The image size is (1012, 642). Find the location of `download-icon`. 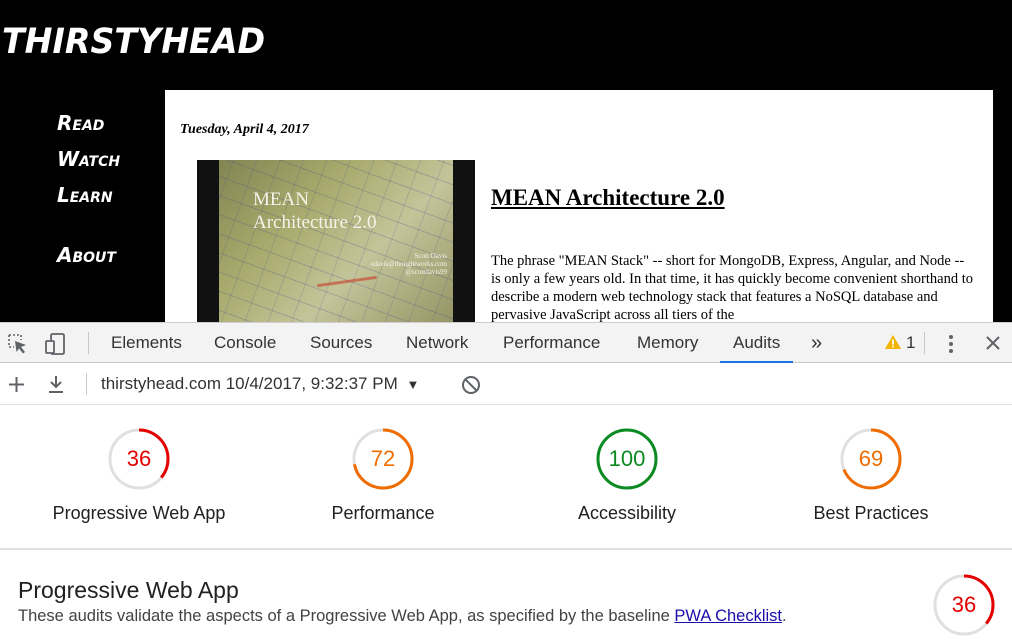

download-icon is located at coordinates (56, 387).